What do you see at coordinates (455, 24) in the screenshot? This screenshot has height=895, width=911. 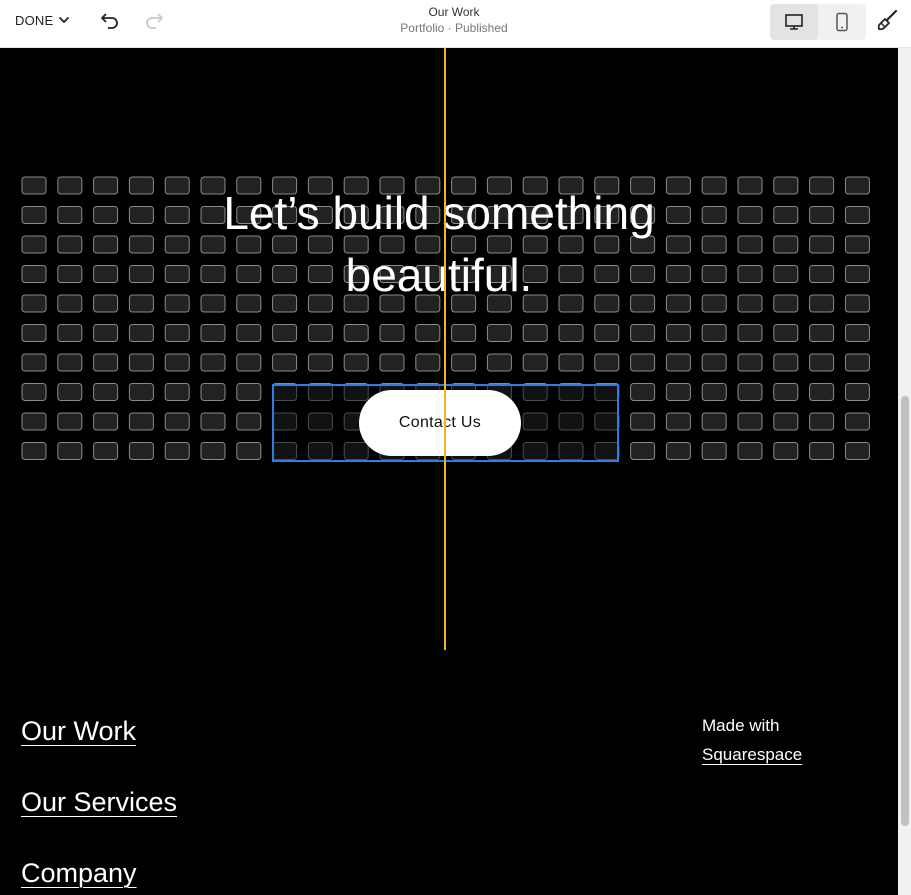 I see `editor-toolbar: DONE Our Work Portfolio · Published` at bounding box center [455, 24].